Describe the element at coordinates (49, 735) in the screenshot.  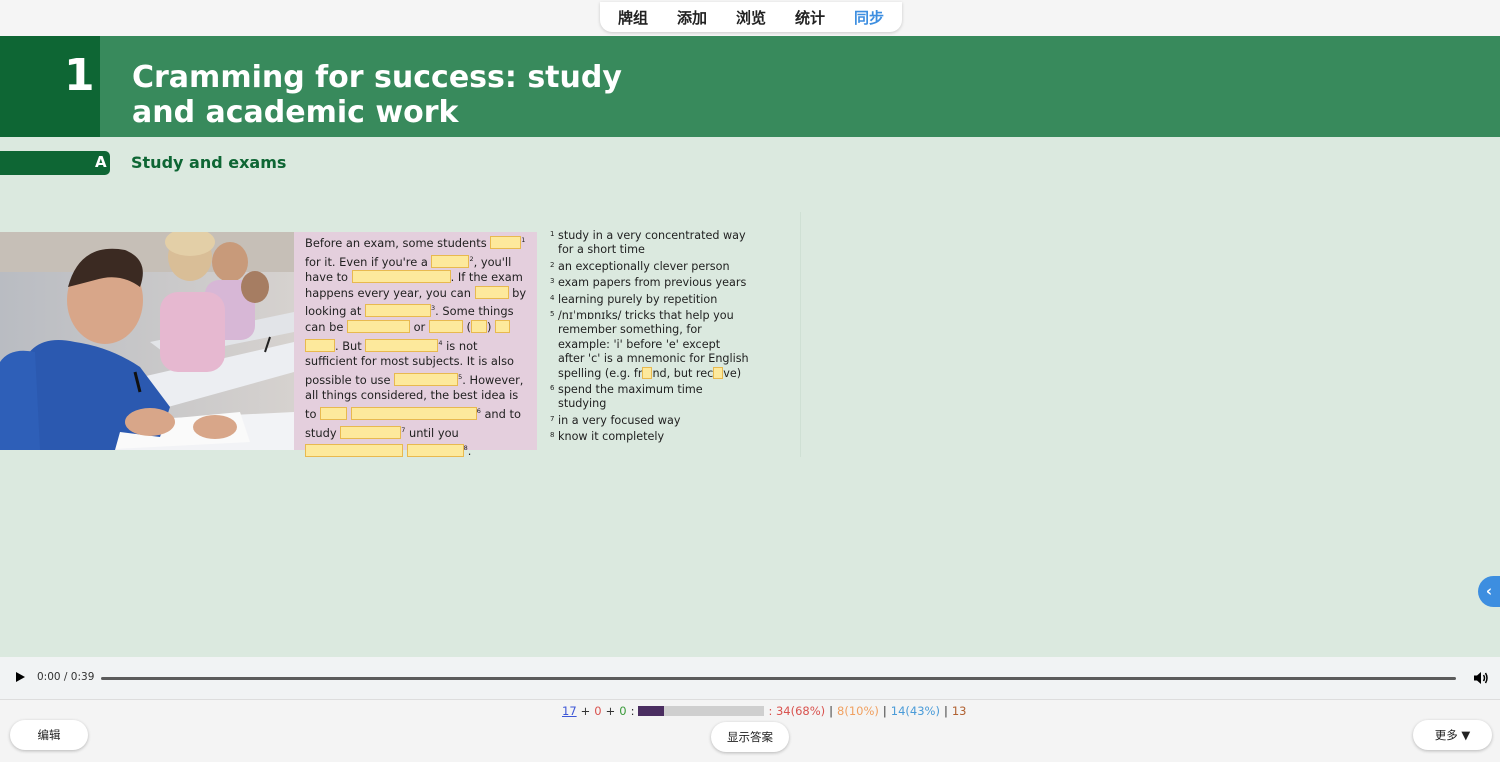
I see `edit-button: 编辑` at that location.